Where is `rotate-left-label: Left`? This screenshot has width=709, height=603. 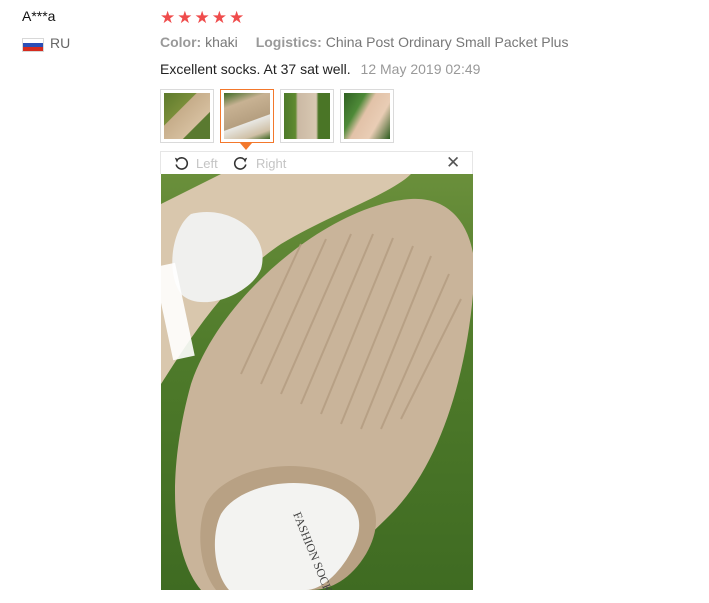 rotate-left-label: Left is located at coordinates (207, 163).